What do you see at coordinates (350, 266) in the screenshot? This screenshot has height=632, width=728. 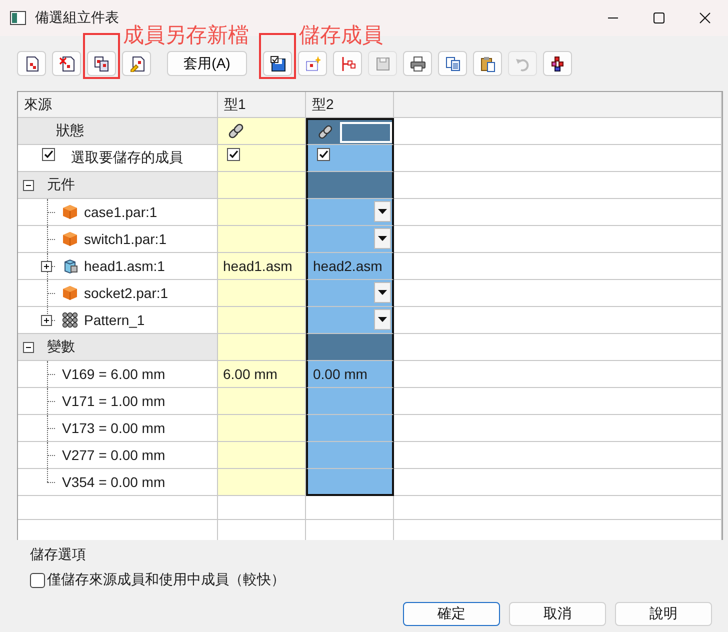 I see `table-cell: head2.asm` at bounding box center [350, 266].